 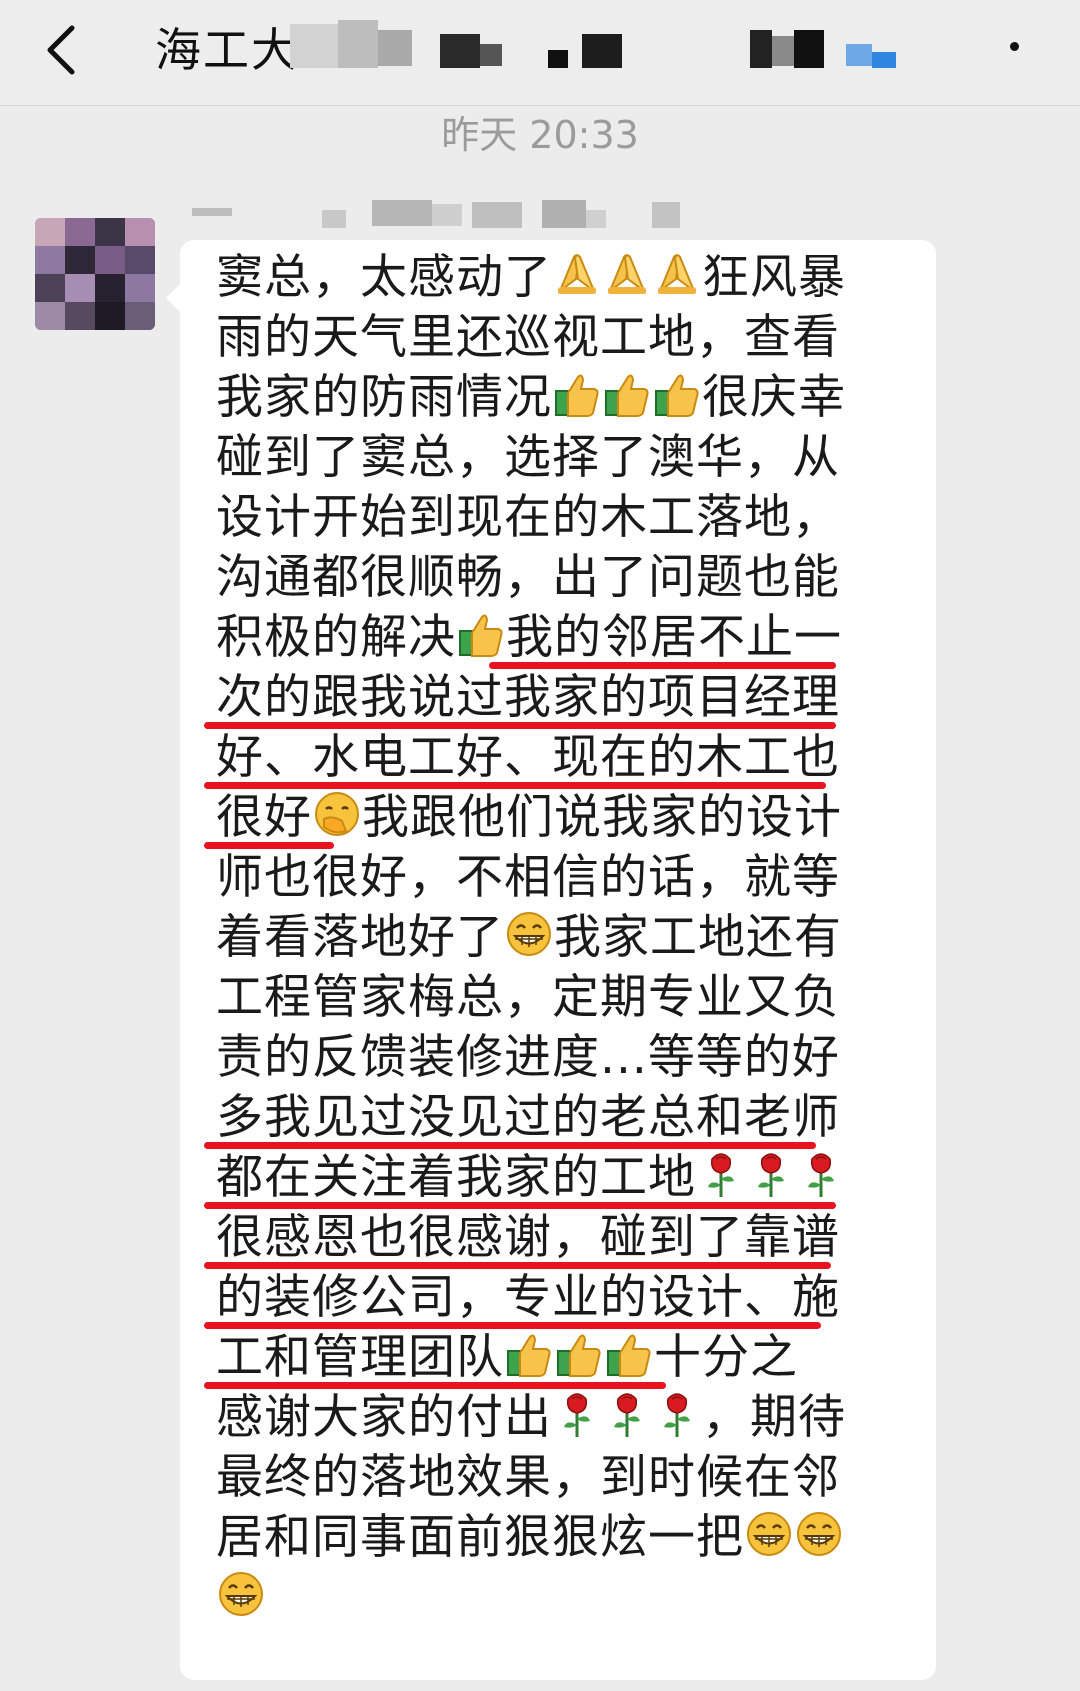 I want to click on message-text-segment: 很庆幸, so click(x=774, y=397).